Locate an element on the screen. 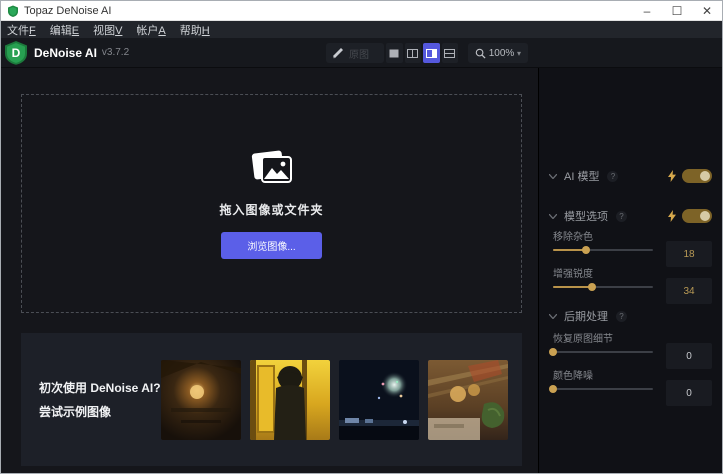 The image size is (723, 474). magnifier-icon is located at coordinates (480, 53).